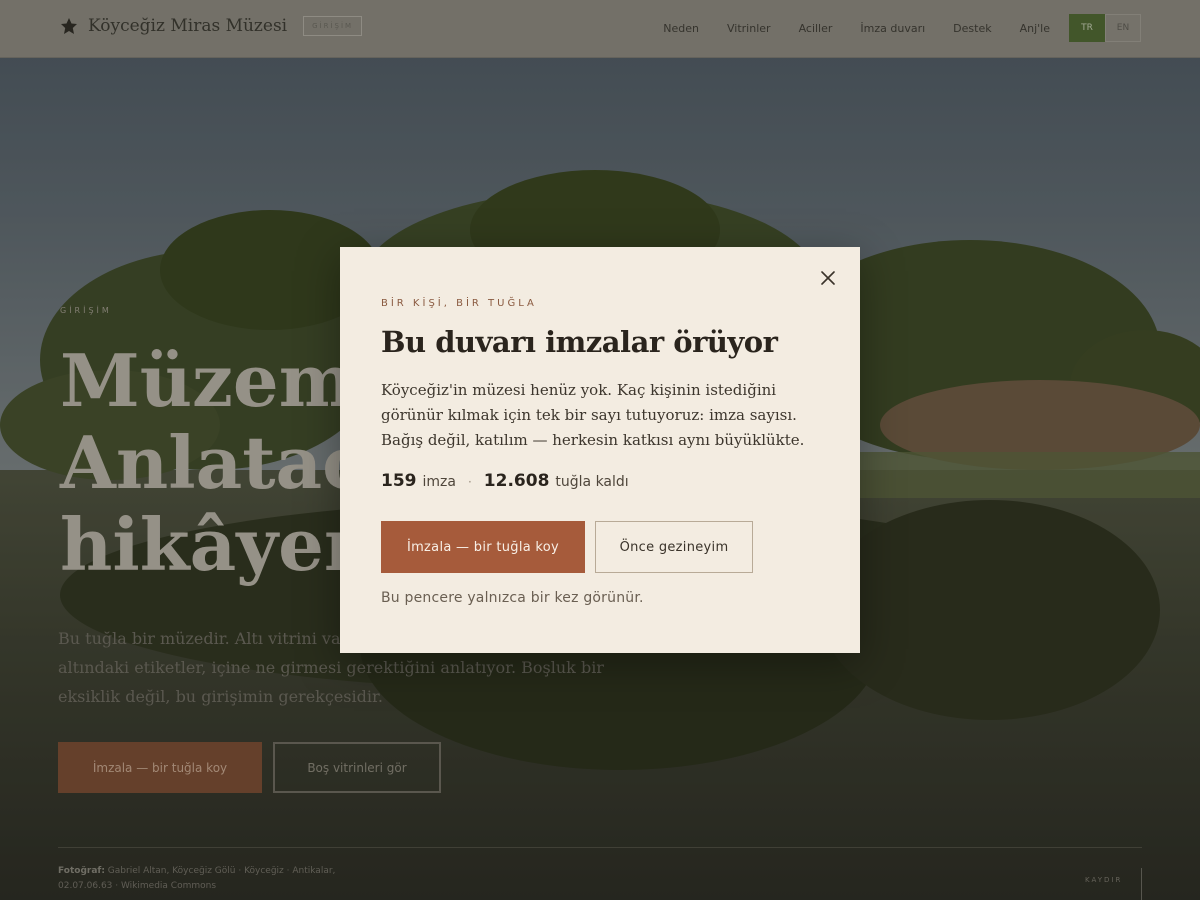  Describe the element at coordinates (483, 547) in the screenshot. I see `sign-button: İmzala — bir tuğla koy` at that location.